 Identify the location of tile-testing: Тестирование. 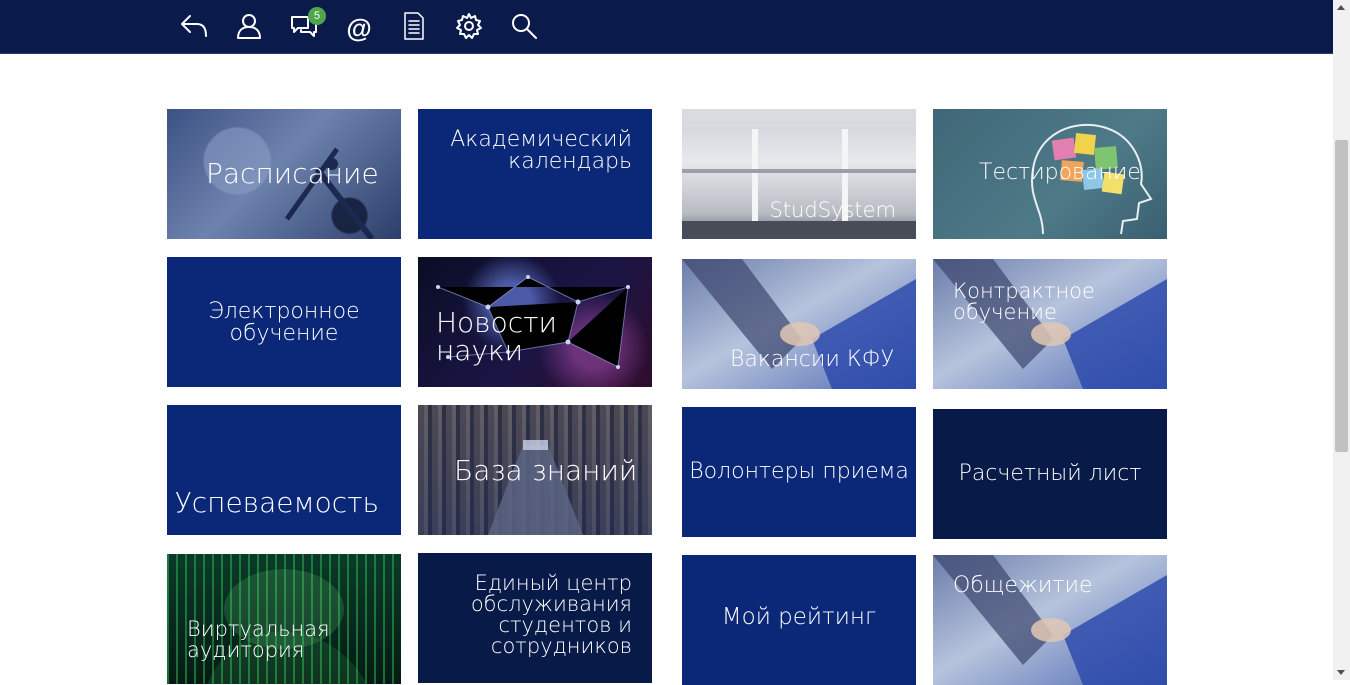
(1050, 174).